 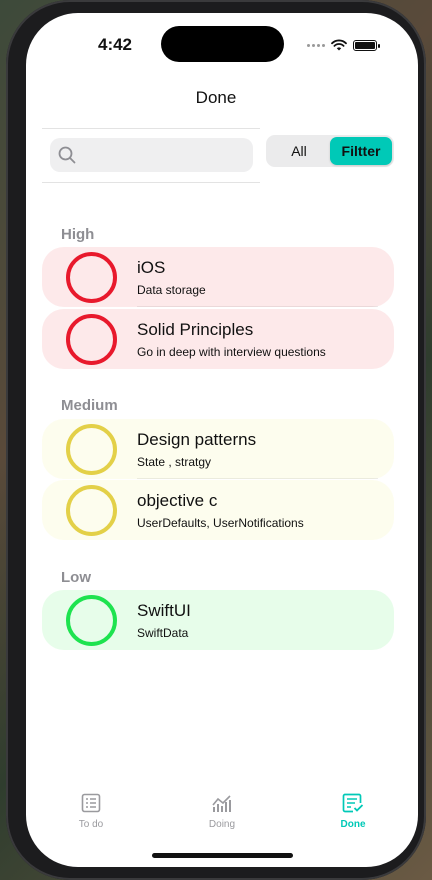 I want to click on section-header-low: Low, so click(x=76, y=577).